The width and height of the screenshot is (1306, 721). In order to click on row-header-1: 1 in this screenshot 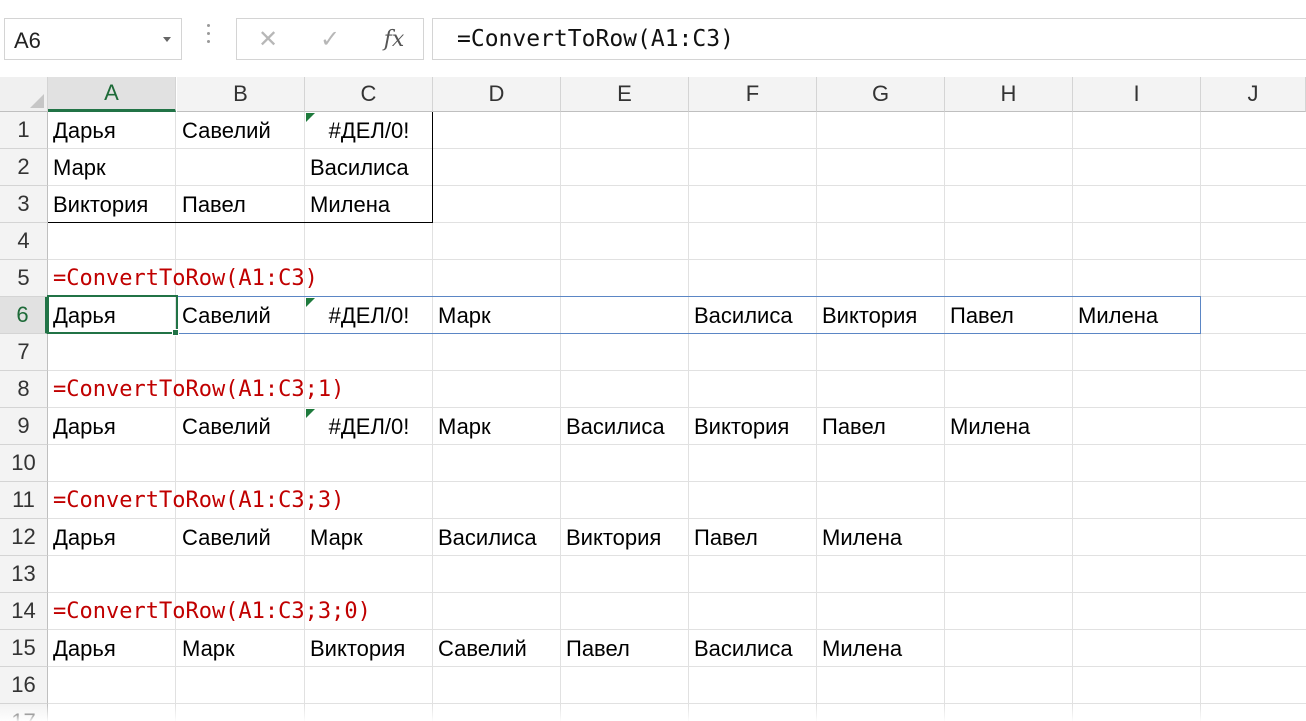, I will do `click(24, 130)`.